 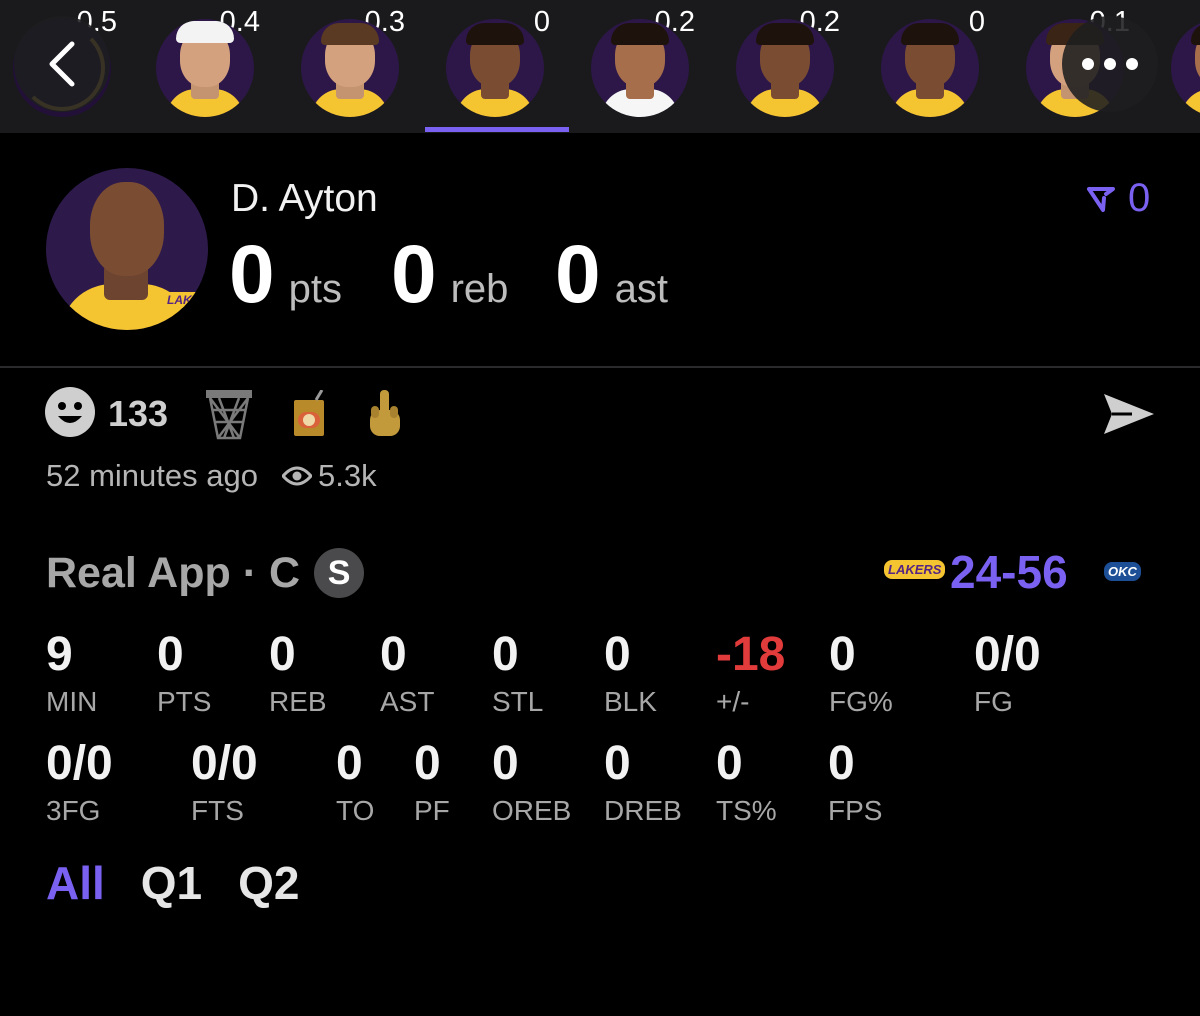 I want to click on game-score: 24-56, so click(x=1009, y=572).